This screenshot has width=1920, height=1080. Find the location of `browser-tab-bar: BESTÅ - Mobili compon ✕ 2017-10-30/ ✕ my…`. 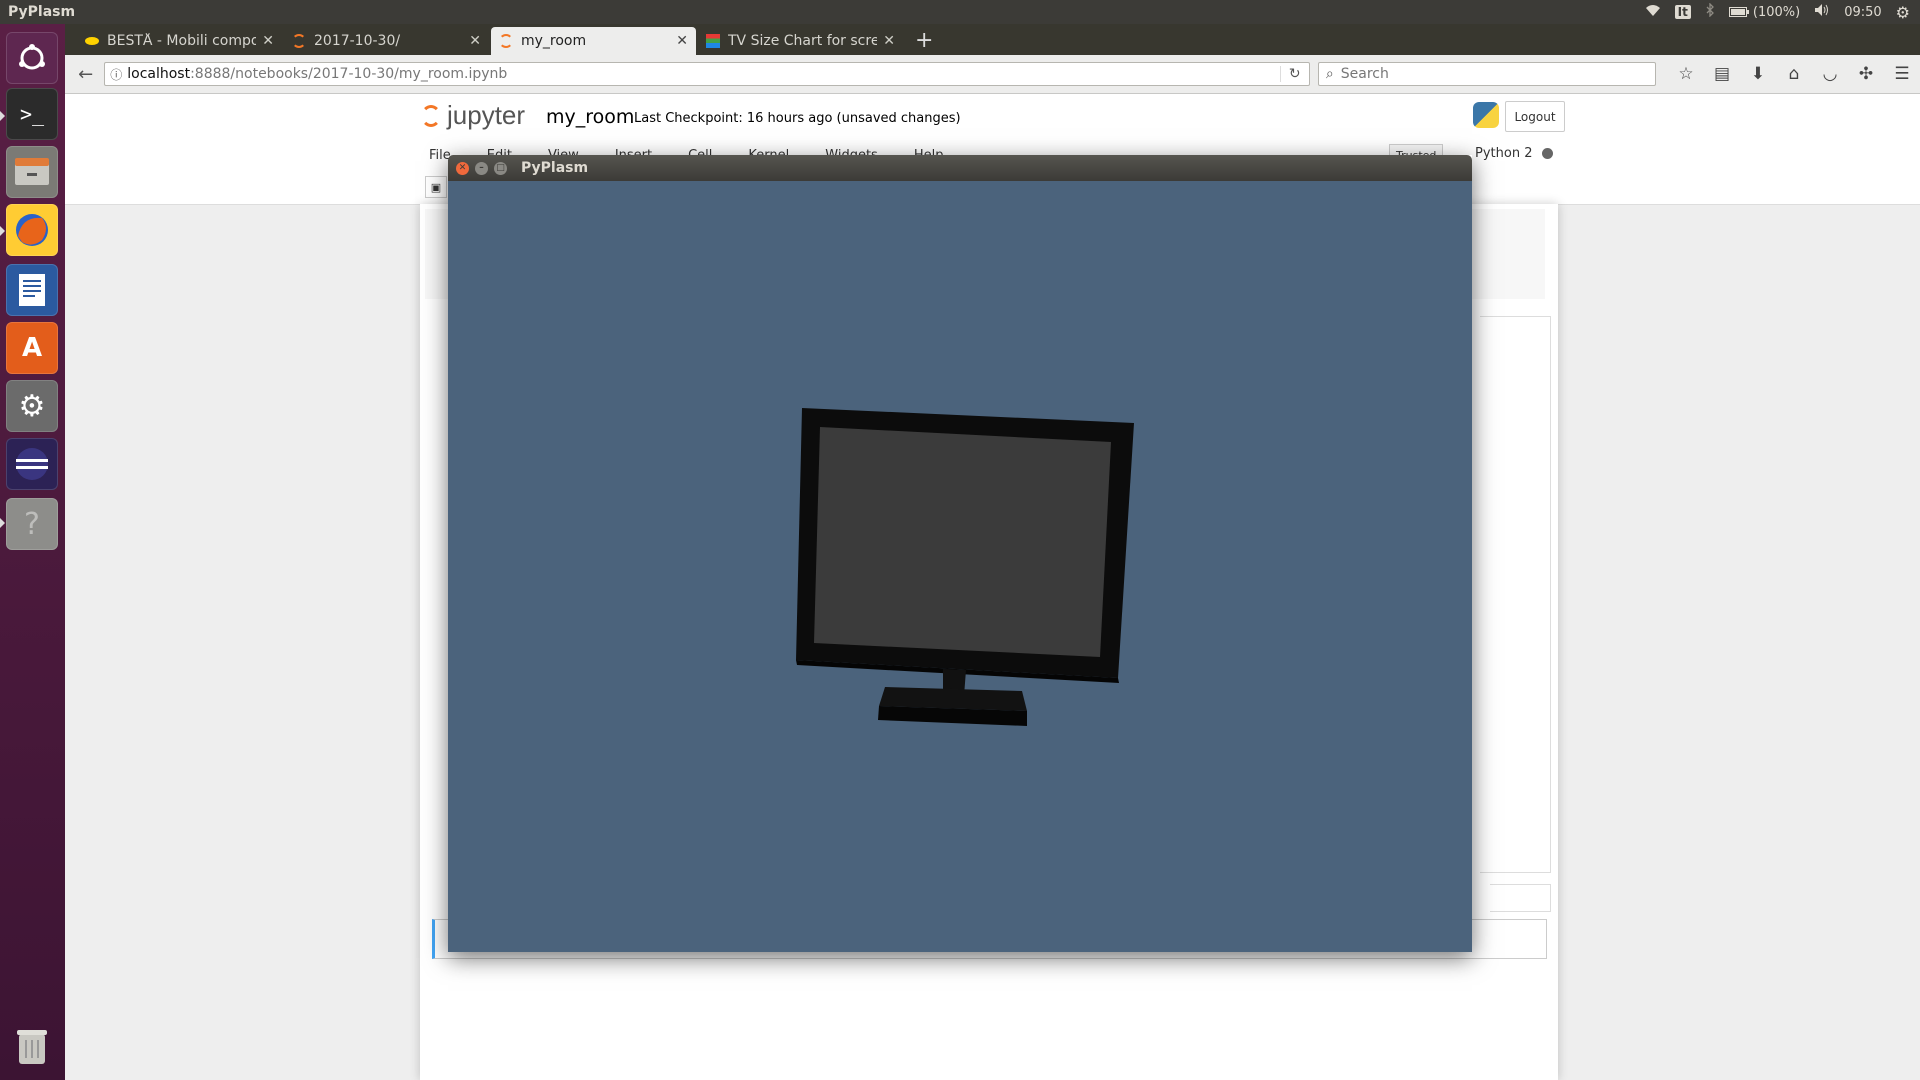

browser-tab-bar: BESTÅ - Mobili compon ✕ 2017-10-30/ ✕ my… is located at coordinates (992, 39).